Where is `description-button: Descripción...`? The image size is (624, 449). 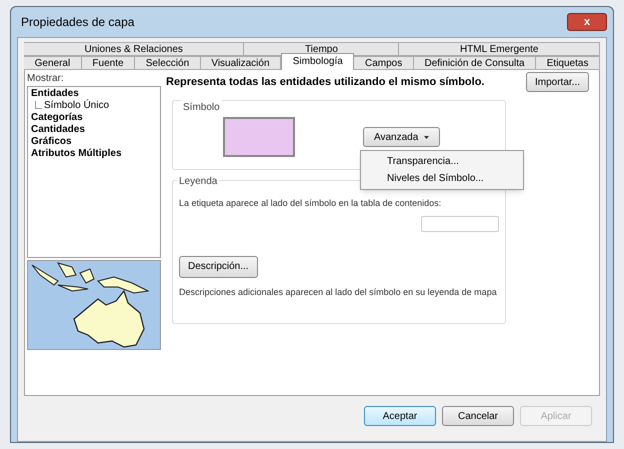 description-button: Descripción... is located at coordinates (218, 267).